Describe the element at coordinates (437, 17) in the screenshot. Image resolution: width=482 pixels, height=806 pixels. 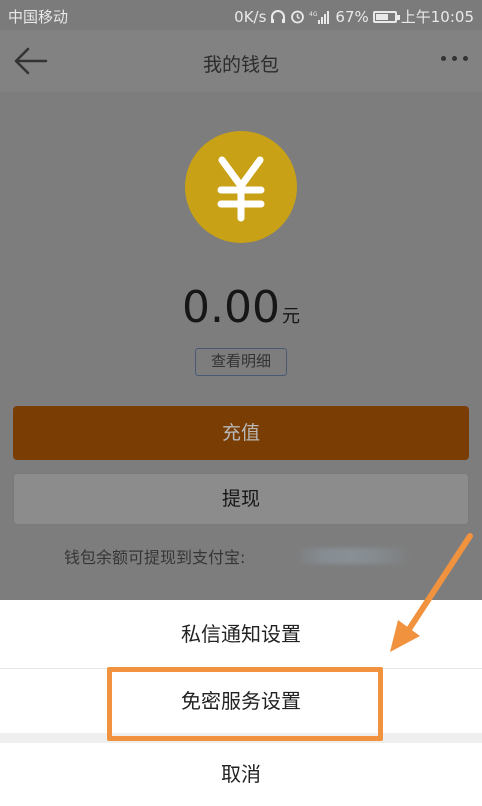
I see `clock: 上午10:05` at that location.